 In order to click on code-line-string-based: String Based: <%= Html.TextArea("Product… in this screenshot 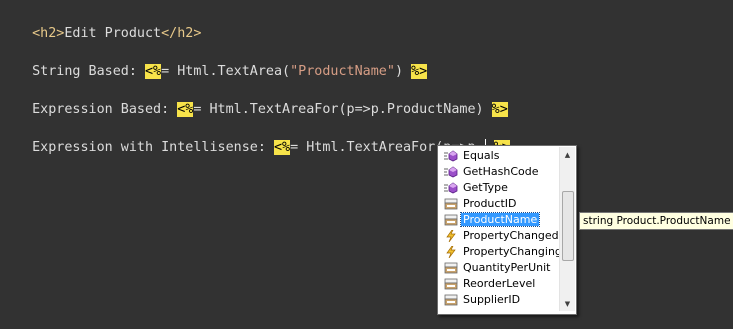, I will do `click(222, 63)`.